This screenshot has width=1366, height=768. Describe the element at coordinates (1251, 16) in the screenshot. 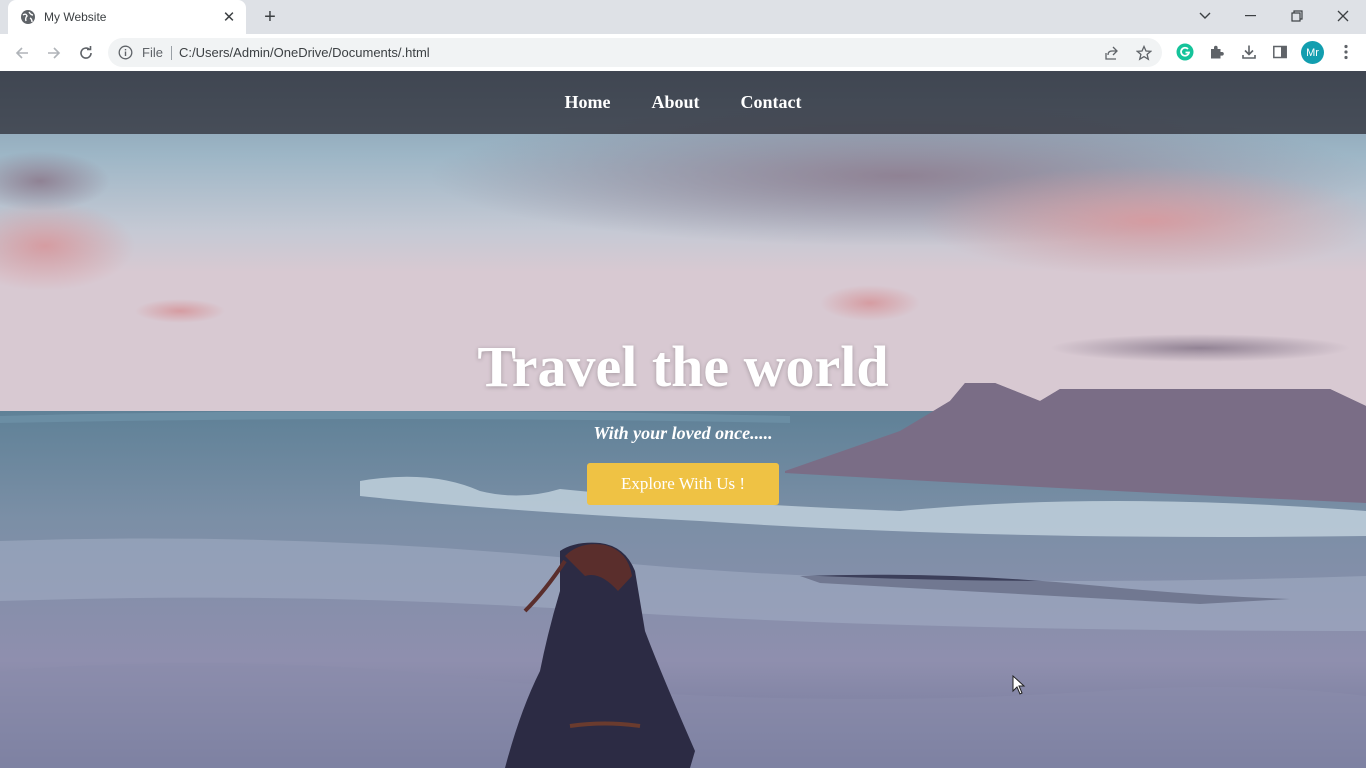

I see `minimize-button` at that location.